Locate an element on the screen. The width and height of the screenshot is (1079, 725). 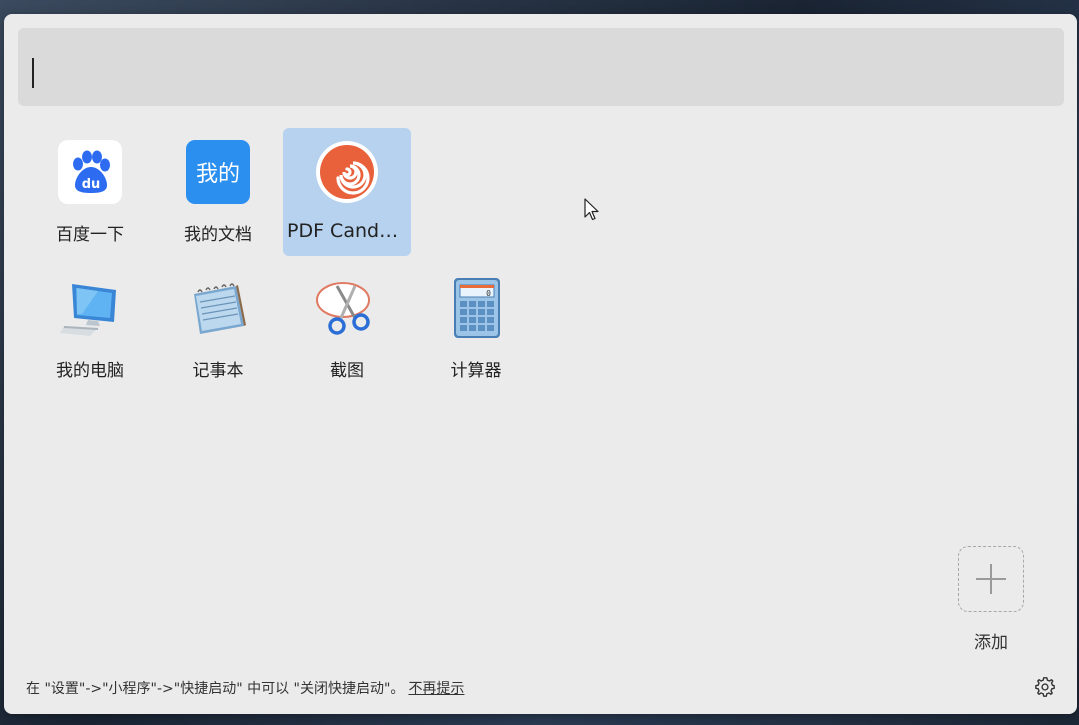
app-tile-snipping: 截图 is located at coordinates (347, 328).